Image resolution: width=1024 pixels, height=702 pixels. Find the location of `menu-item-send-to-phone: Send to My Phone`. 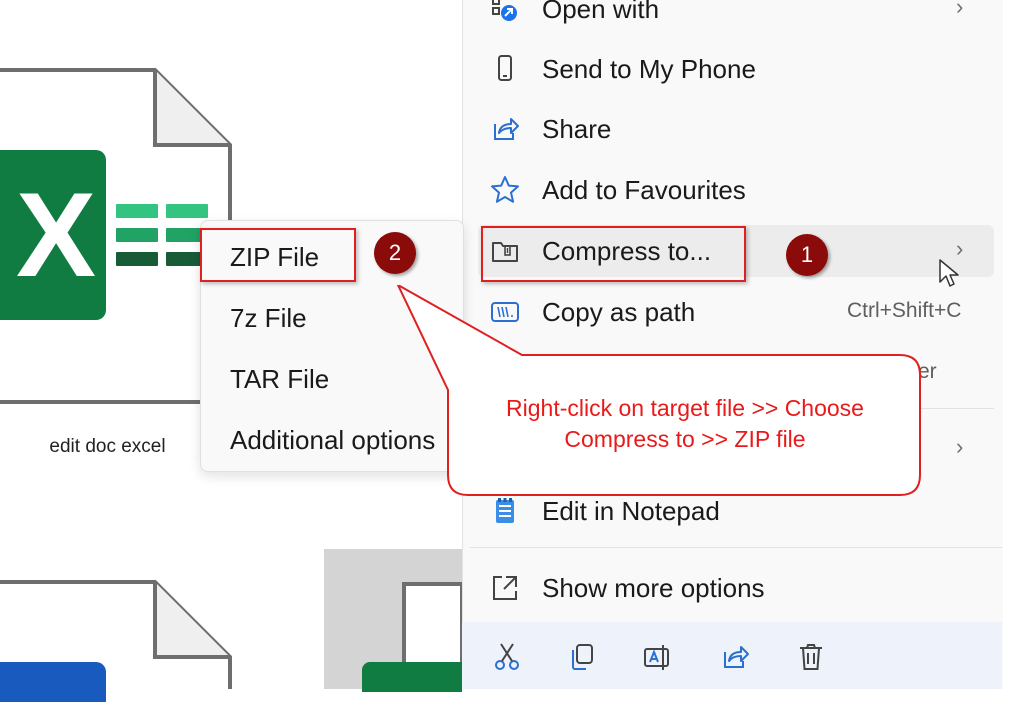

menu-item-send-to-phone: Send to My Phone is located at coordinates (617, 69).